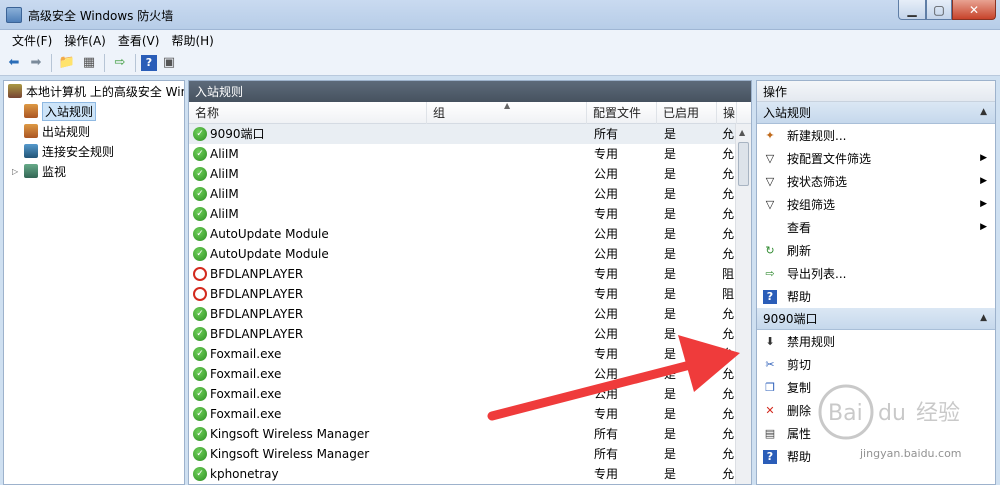  I want to click on rule-name-cell: ✓ BFDLANPLAYER, so click(311, 314).